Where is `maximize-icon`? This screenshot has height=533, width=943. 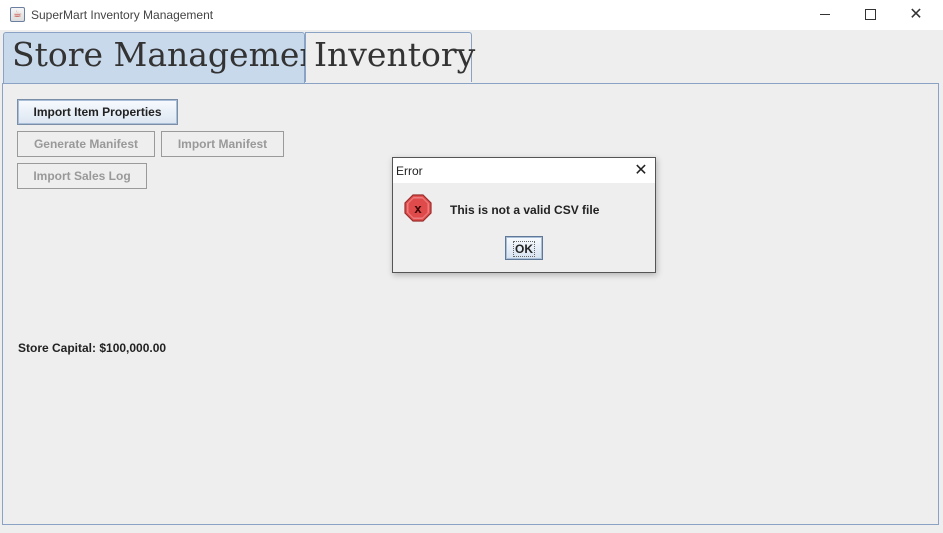
maximize-icon is located at coordinates (870, 14).